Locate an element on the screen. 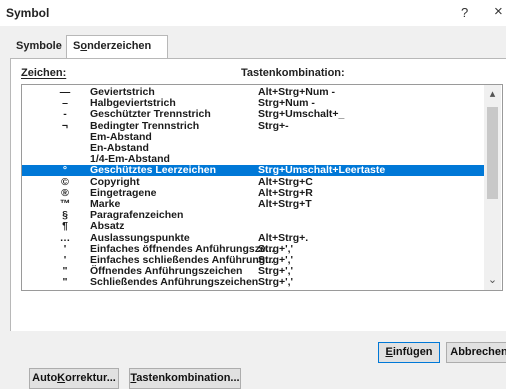 The image size is (506, 389). title-bar: Symbol ? × is located at coordinates (253, 13).